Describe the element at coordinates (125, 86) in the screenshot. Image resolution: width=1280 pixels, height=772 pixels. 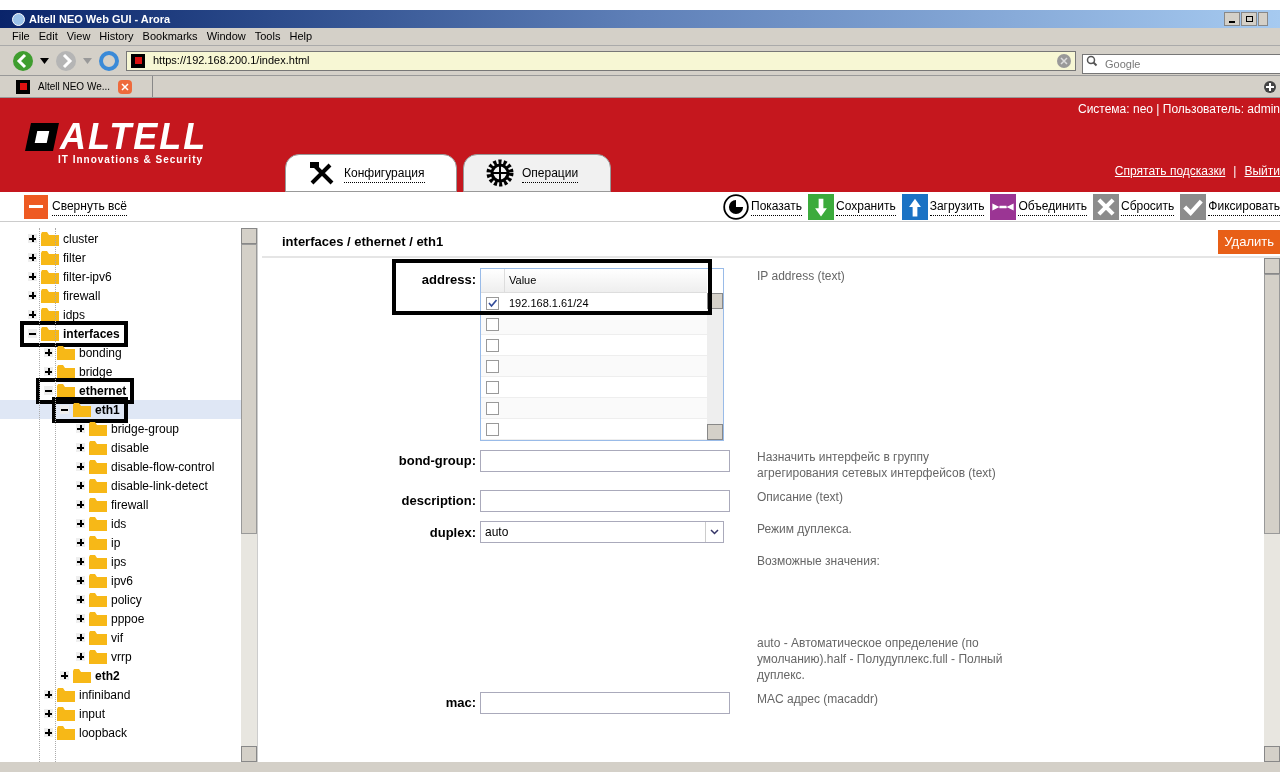
I see `close-icon` at that location.